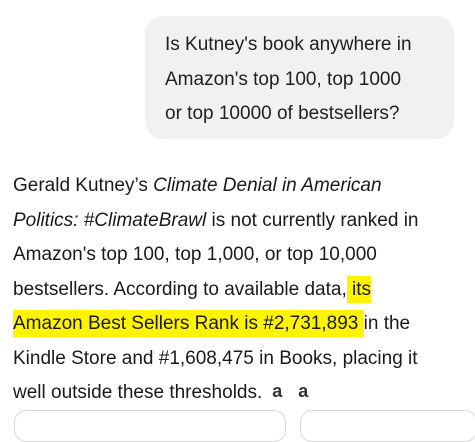  Describe the element at coordinates (83, 185) in the screenshot. I see `response-text: Gerald Kutney’s` at that location.